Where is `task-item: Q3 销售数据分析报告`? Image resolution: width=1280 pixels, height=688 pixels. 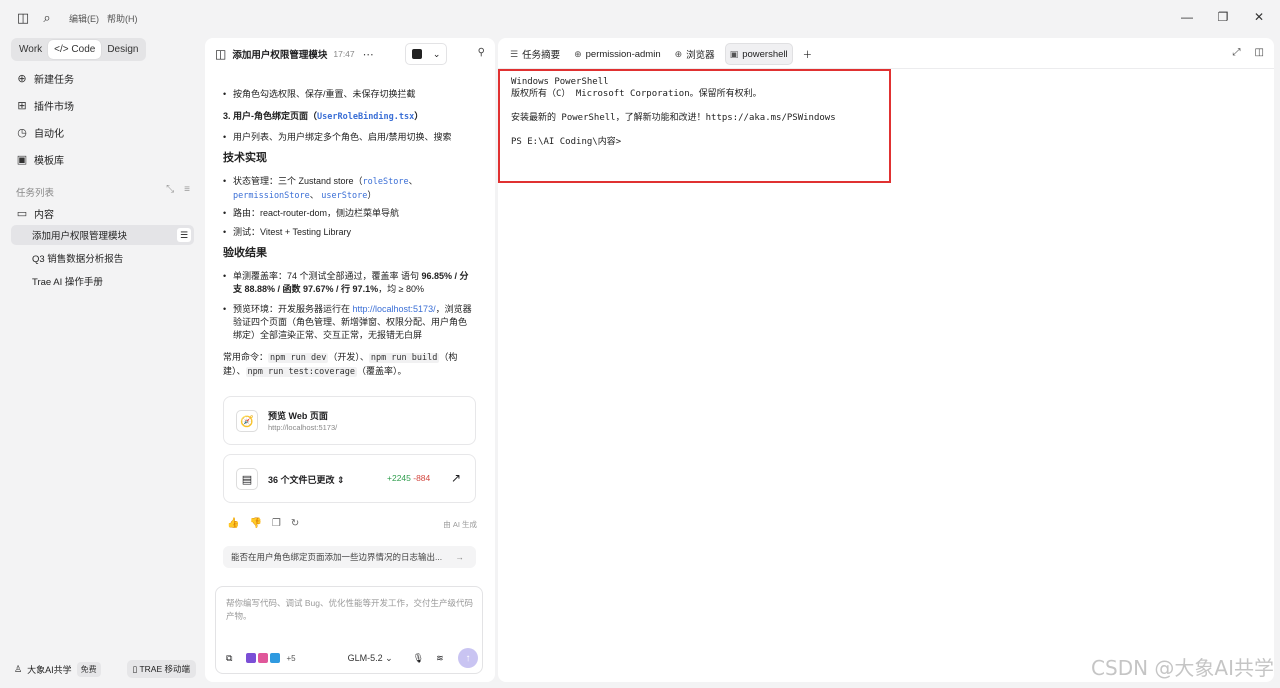 task-item: Q3 销售数据分析报告 is located at coordinates (102, 258).